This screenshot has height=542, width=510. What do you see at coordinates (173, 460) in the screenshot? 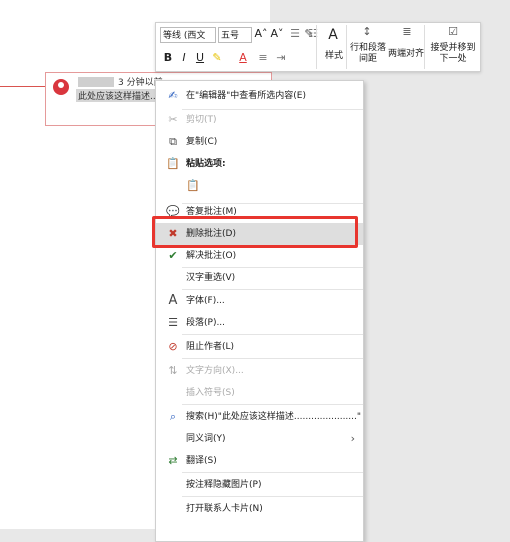
I see `translate-icon: ⇄` at bounding box center [173, 460].